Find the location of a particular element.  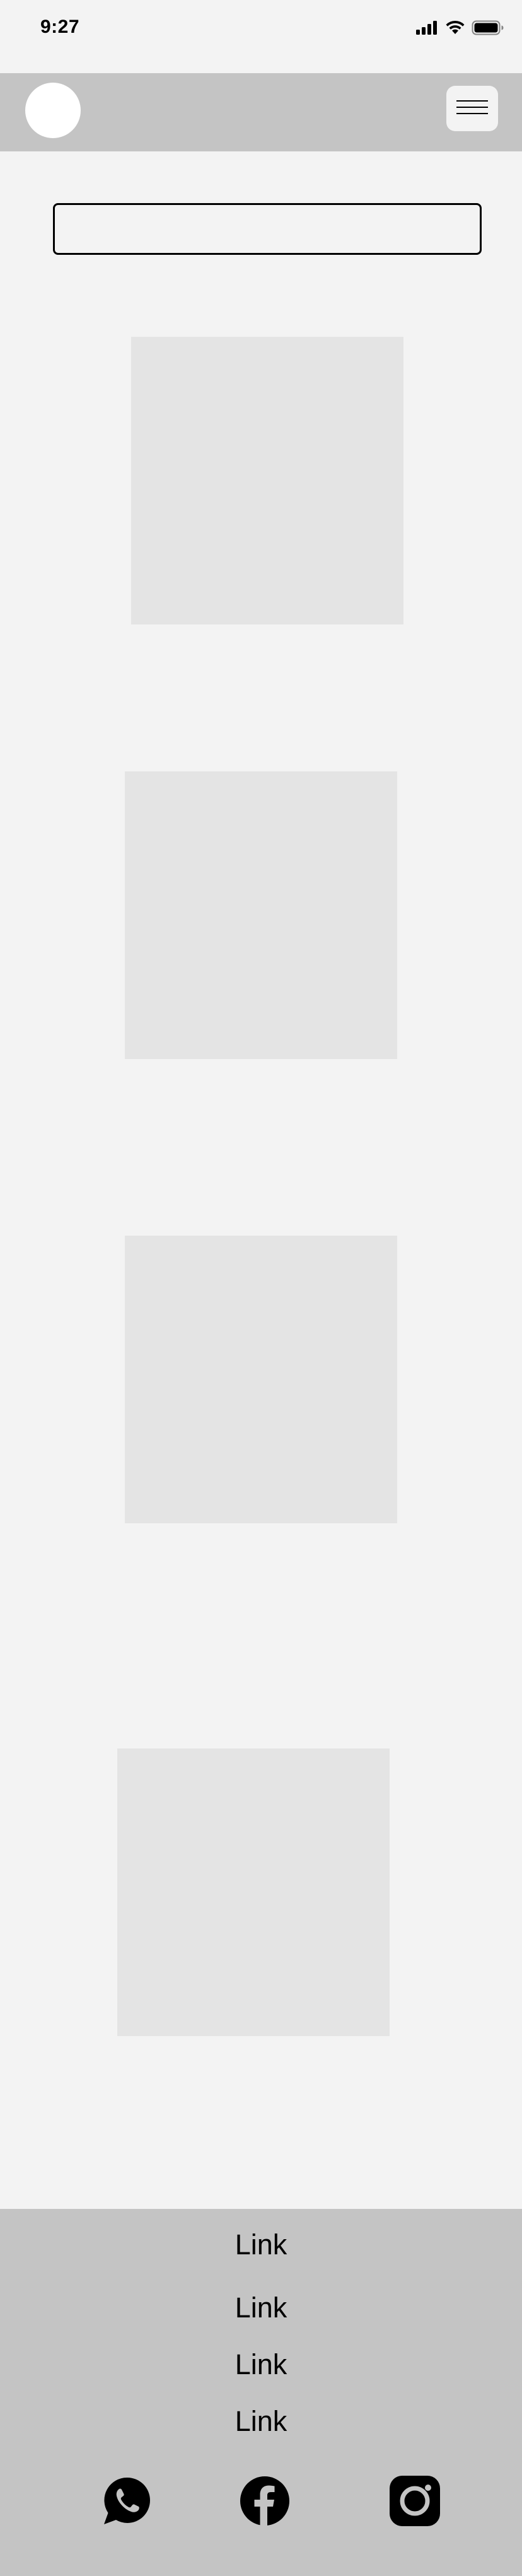

footer: Link Link Link Link is located at coordinates (261, 2392).